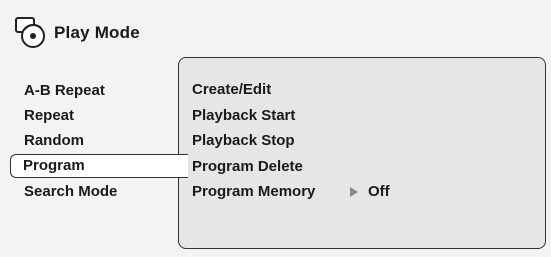  What do you see at coordinates (244, 115) in the screenshot?
I see `submenu-item-label: Playback Start` at bounding box center [244, 115].